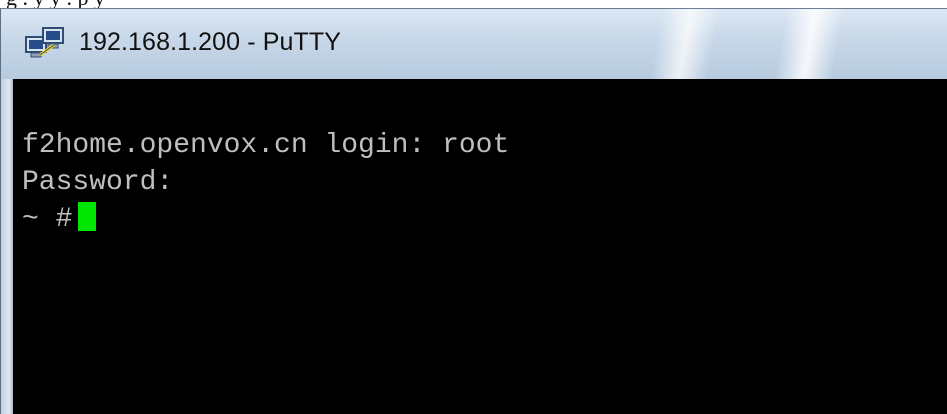 The image size is (947, 414). I want to click on terminal-line-login: f2home.openvox.cn login: root, so click(266, 145).